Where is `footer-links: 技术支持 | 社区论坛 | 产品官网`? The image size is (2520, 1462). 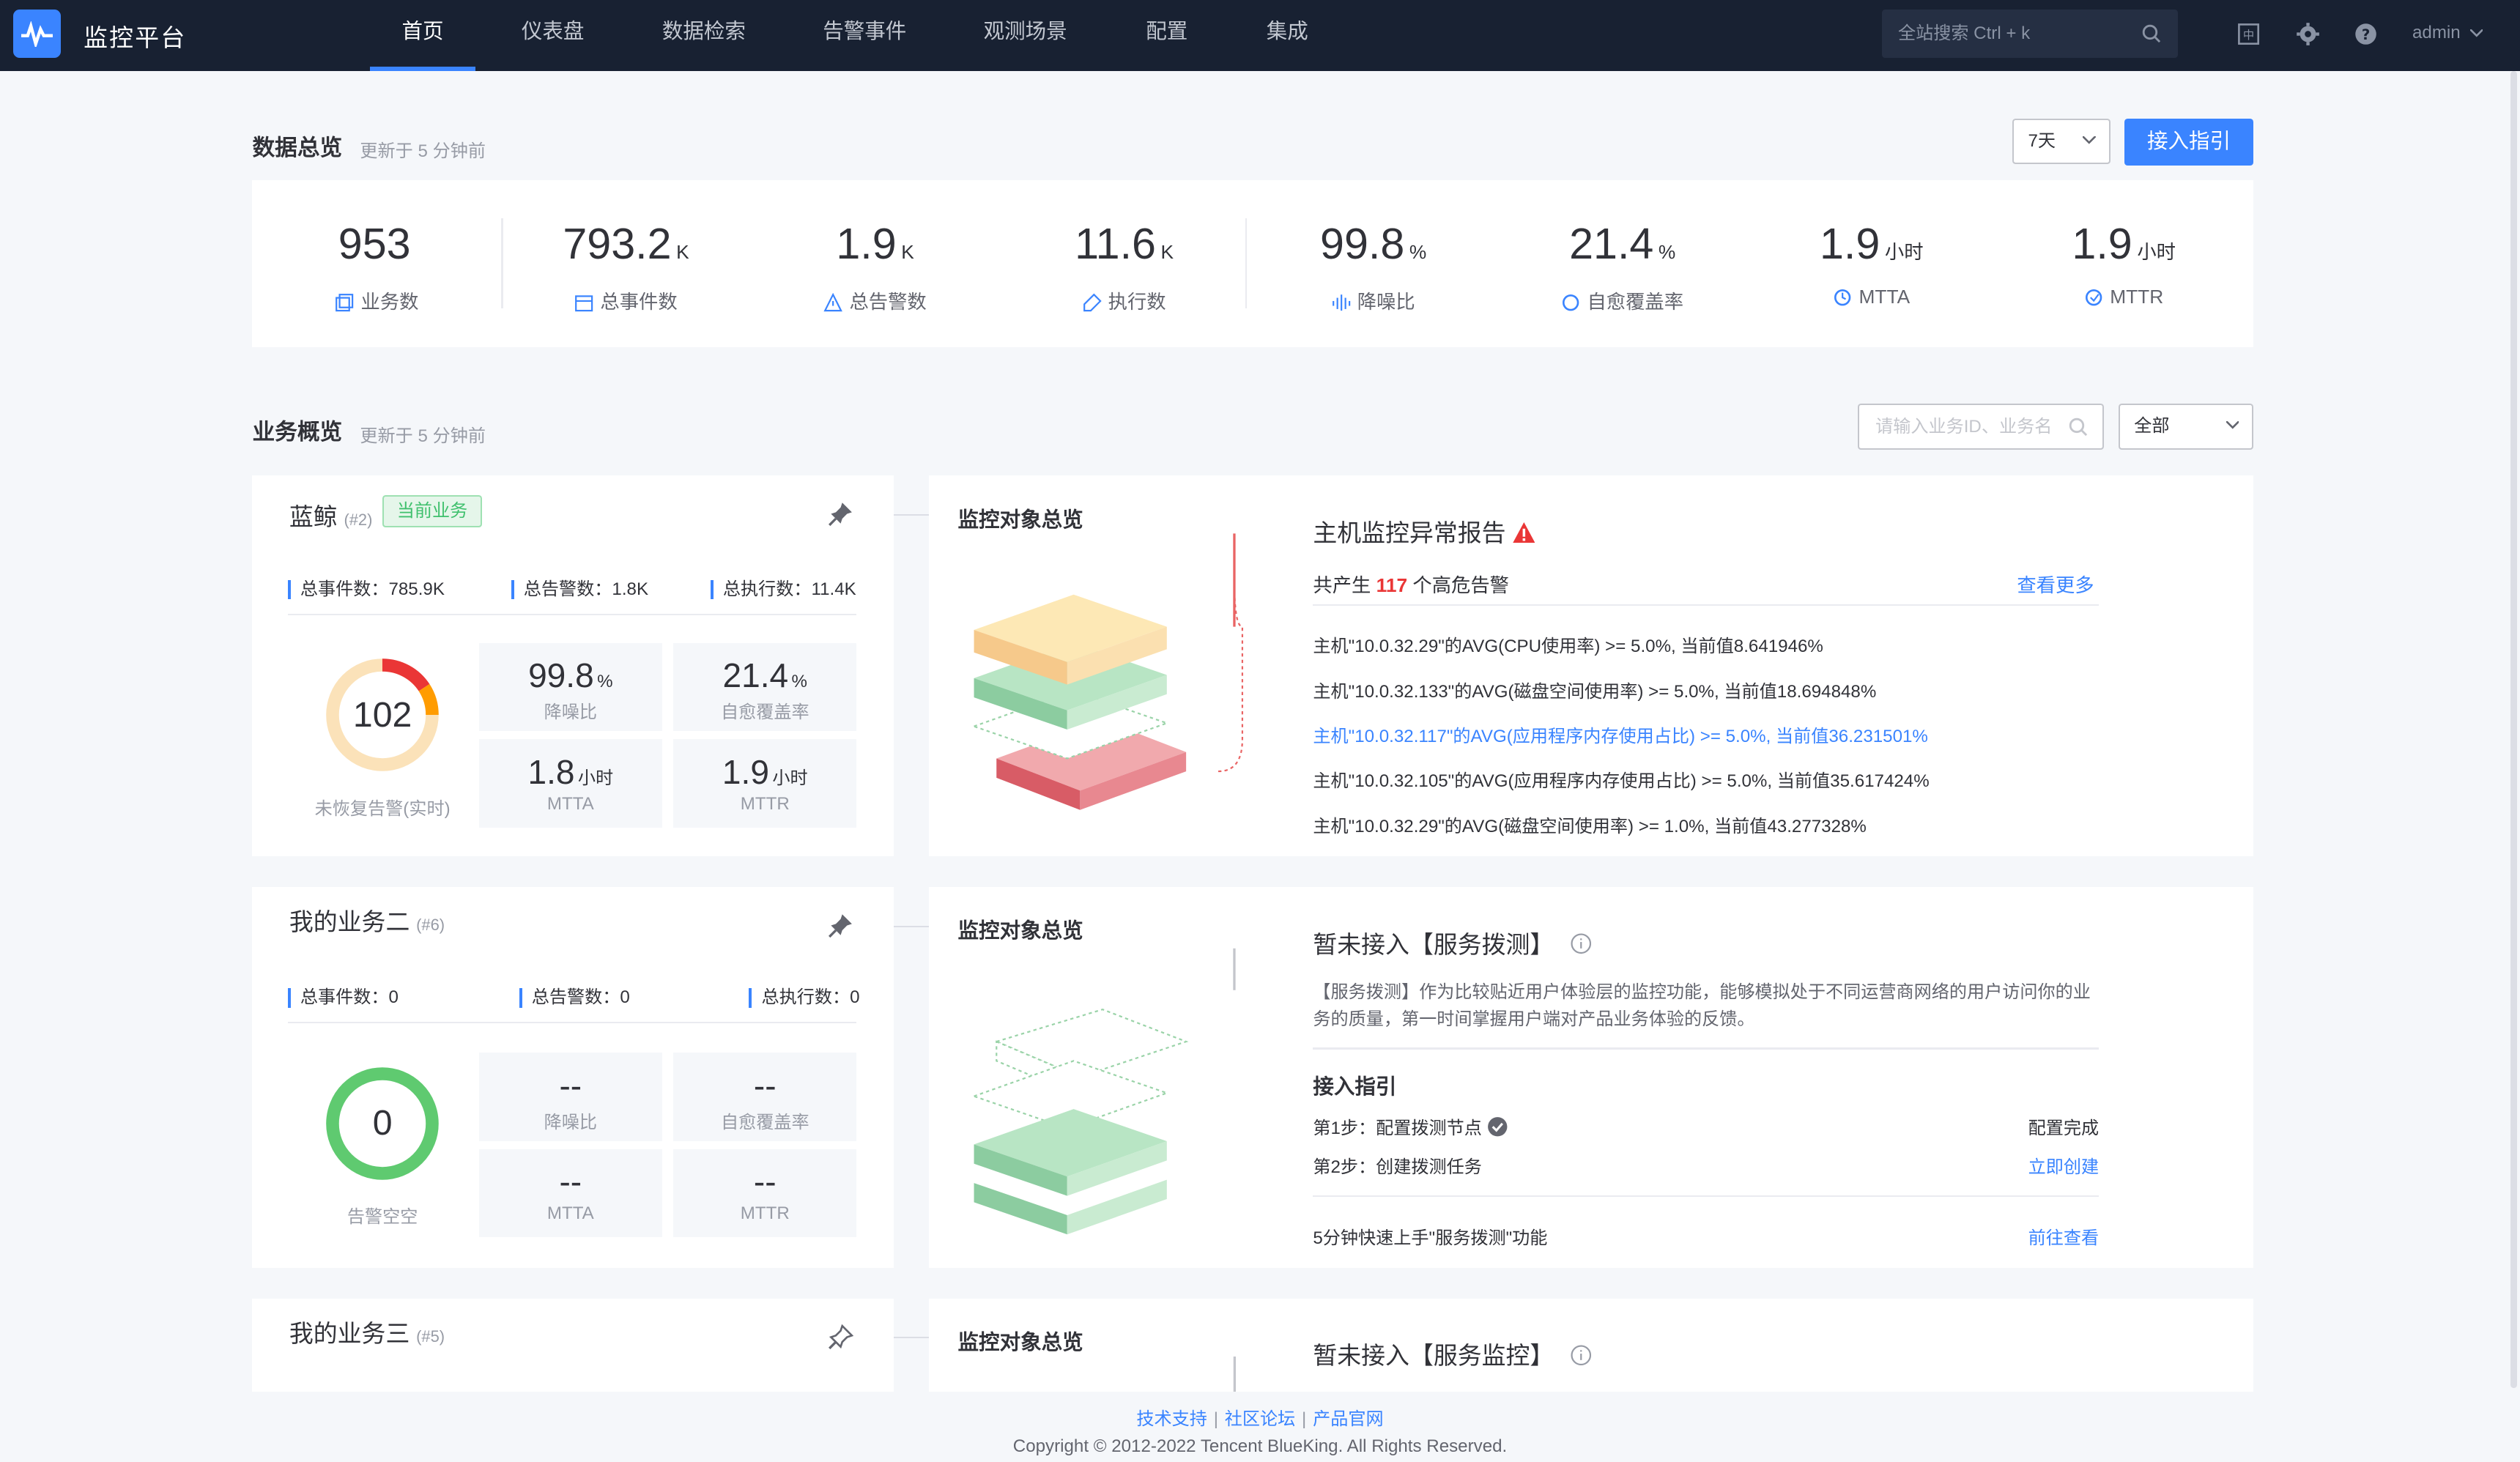
footer-links: 技术支持 | 社区论坛 | 产品官网 is located at coordinates (1260, 1419).